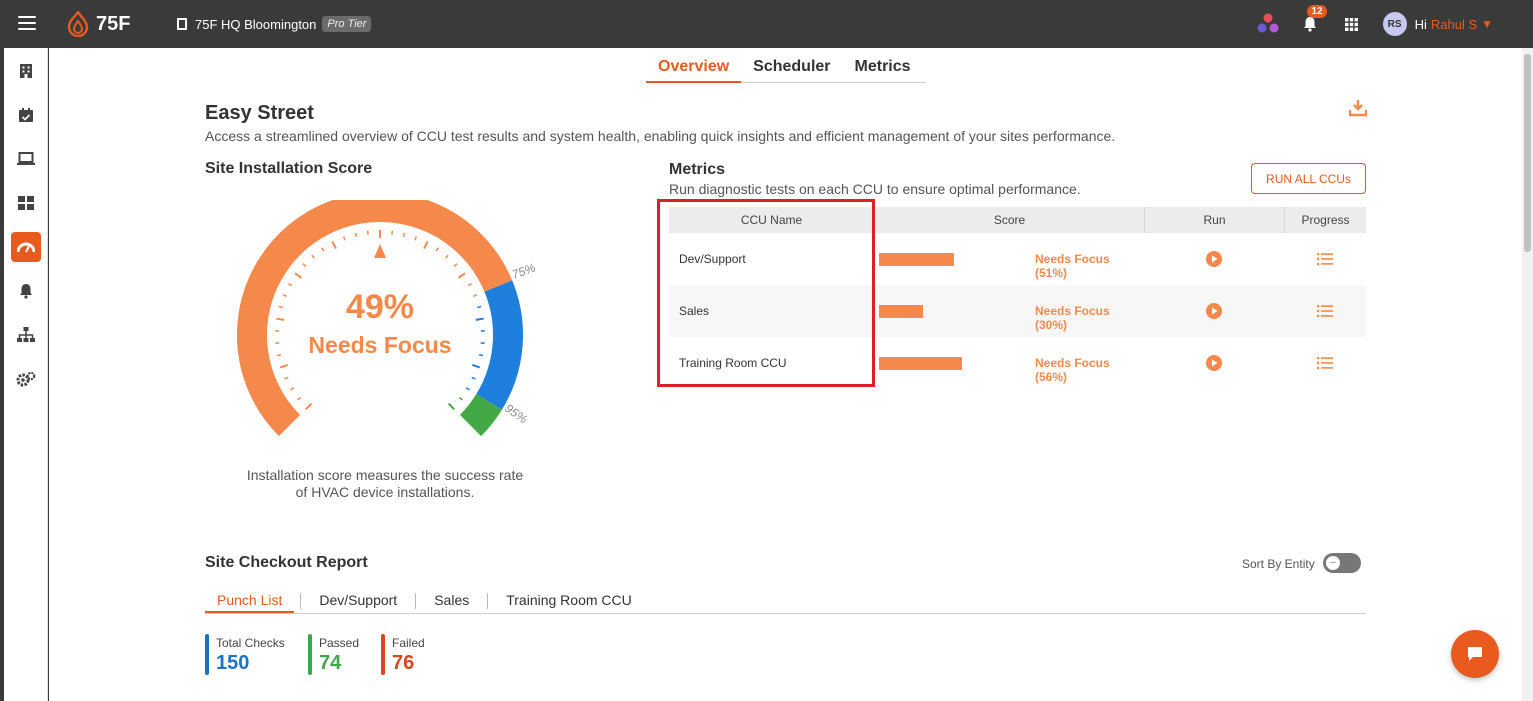 The width and height of the screenshot is (1533, 701). Describe the element at coordinates (26, 159) in the screenshot. I see `sidebar-laptop-icon` at that location.